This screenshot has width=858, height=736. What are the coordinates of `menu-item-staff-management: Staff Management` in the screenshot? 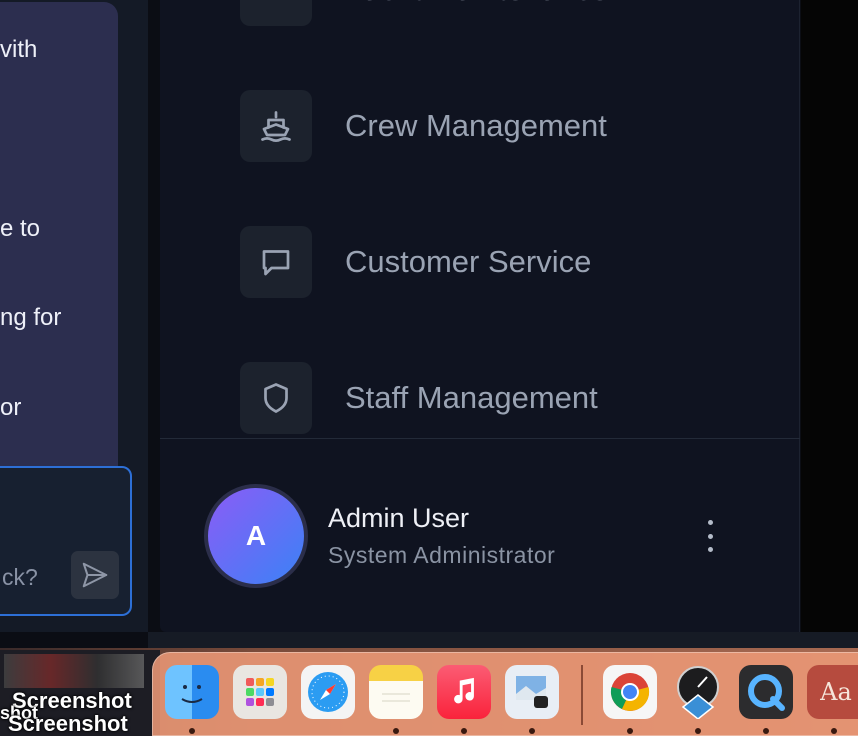 It's located at (419, 398).